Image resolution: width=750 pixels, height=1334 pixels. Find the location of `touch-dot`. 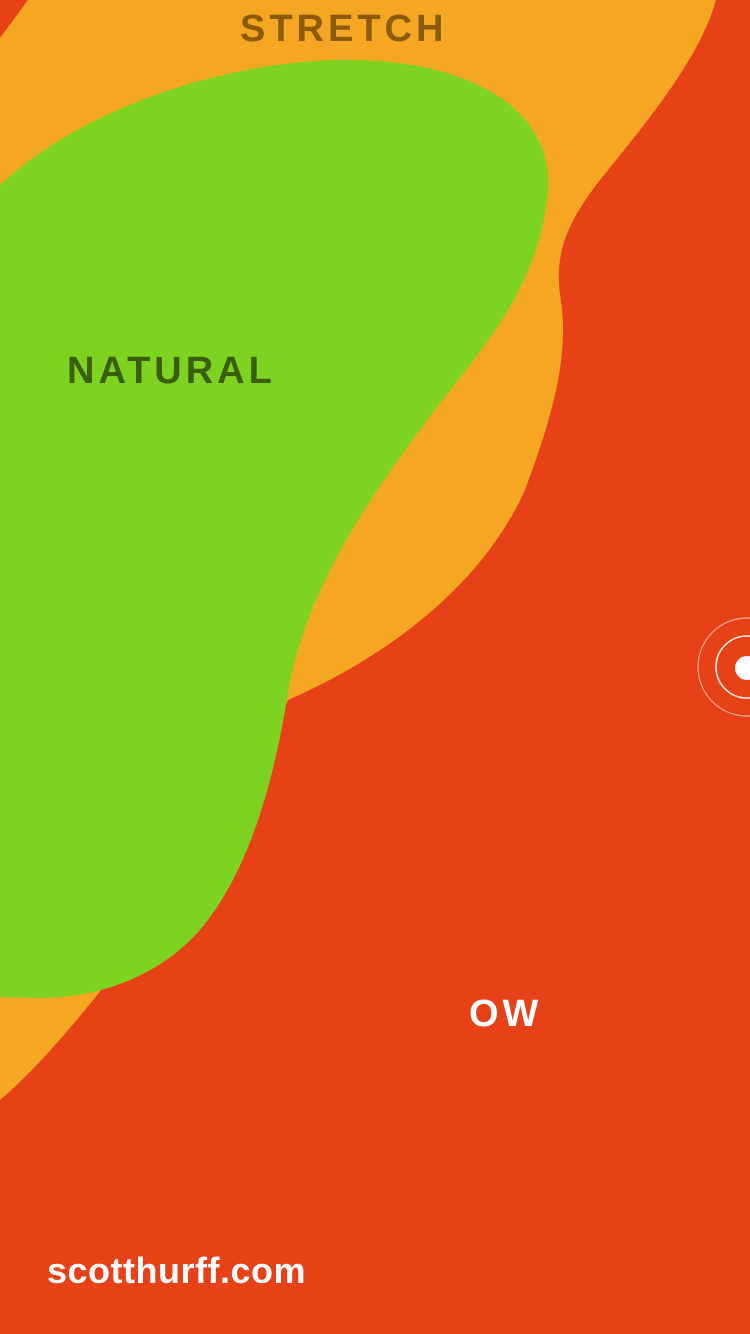

touch-dot is located at coordinates (742, 668).